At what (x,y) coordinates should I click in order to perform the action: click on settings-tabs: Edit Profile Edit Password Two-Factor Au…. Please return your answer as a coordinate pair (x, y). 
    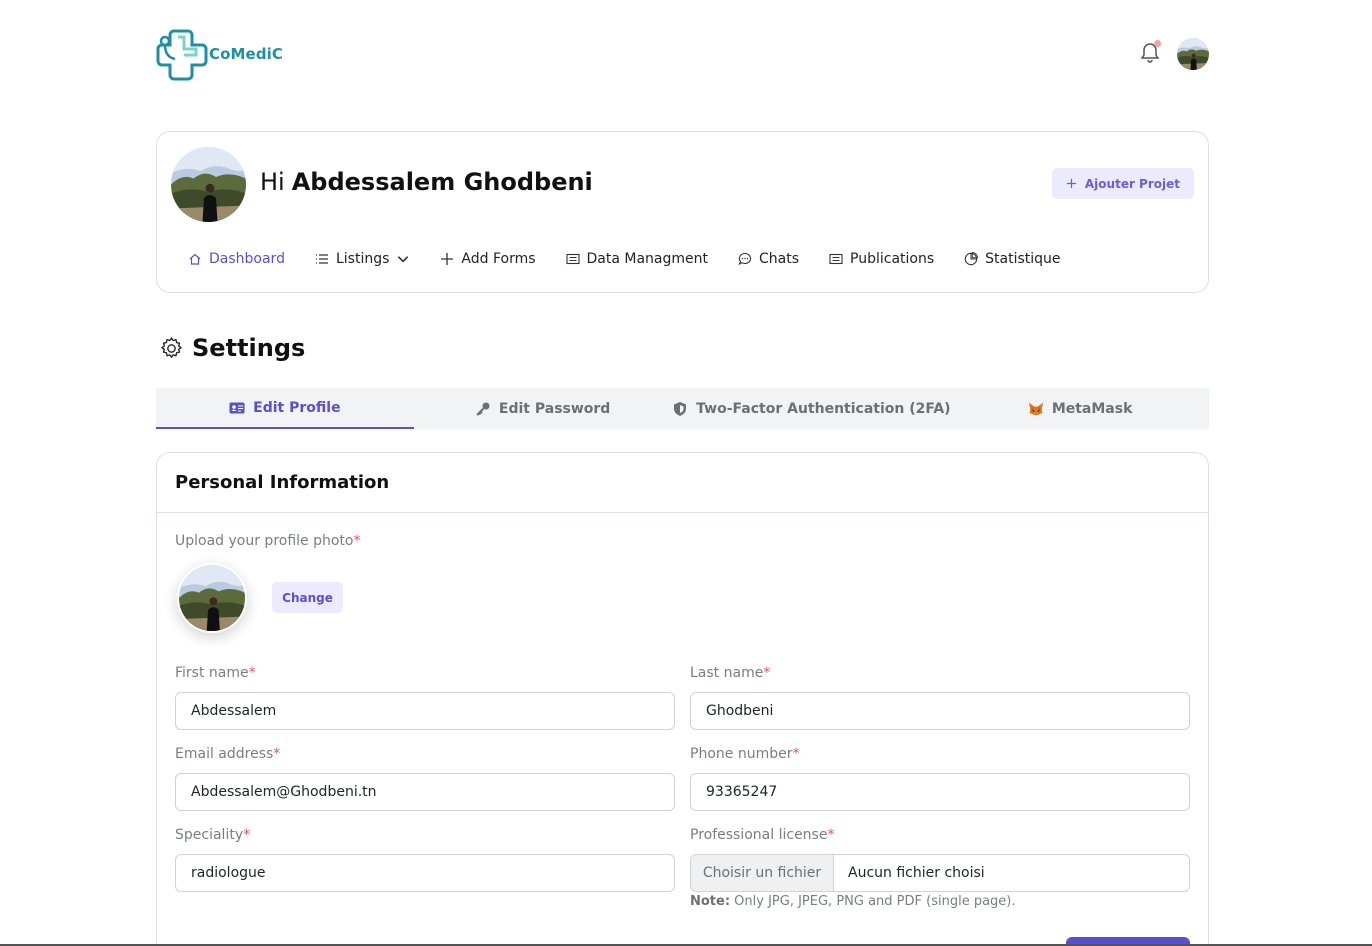
    Looking at the image, I should click on (682, 408).